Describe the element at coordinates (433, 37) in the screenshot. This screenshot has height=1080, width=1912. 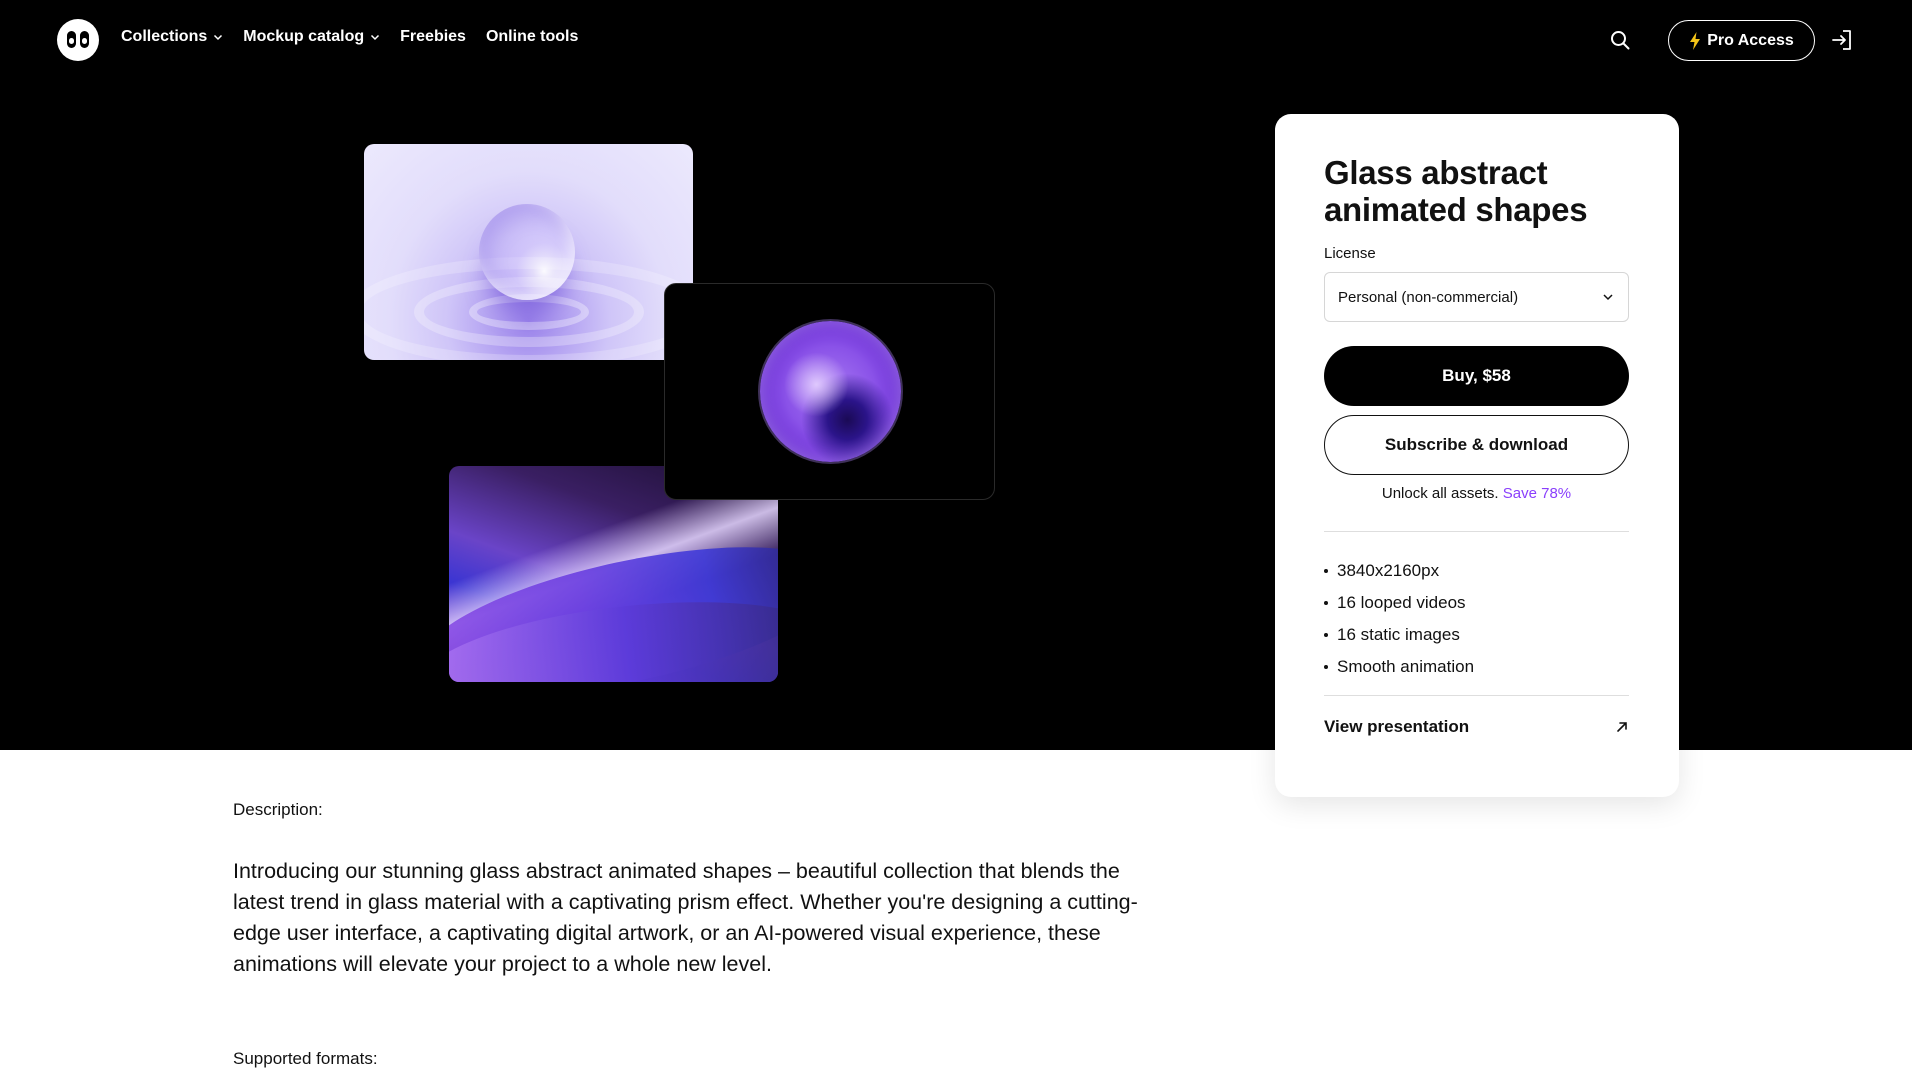
I see `nav-freebies: Freebies` at that location.